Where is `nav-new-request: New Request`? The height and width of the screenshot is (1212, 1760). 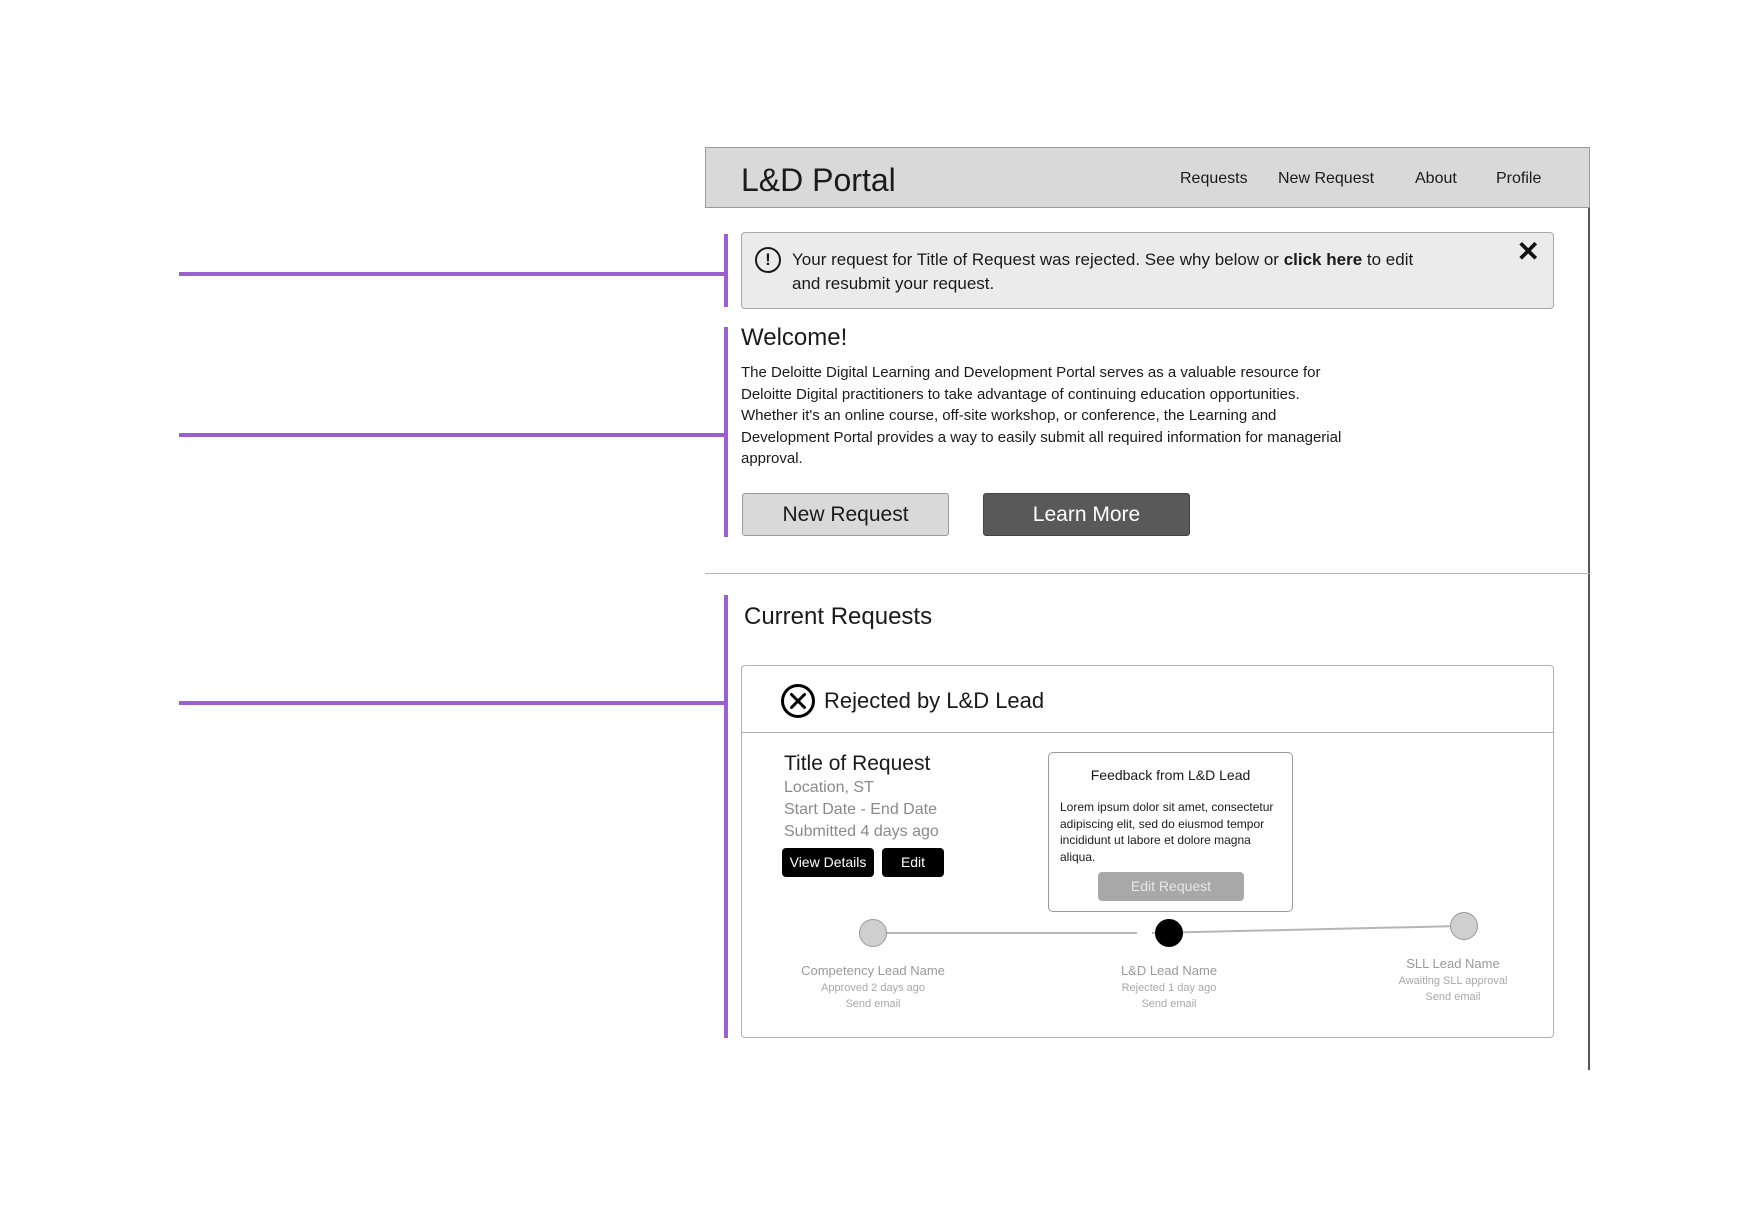
nav-new-request: New Request is located at coordinates (1326, 179).